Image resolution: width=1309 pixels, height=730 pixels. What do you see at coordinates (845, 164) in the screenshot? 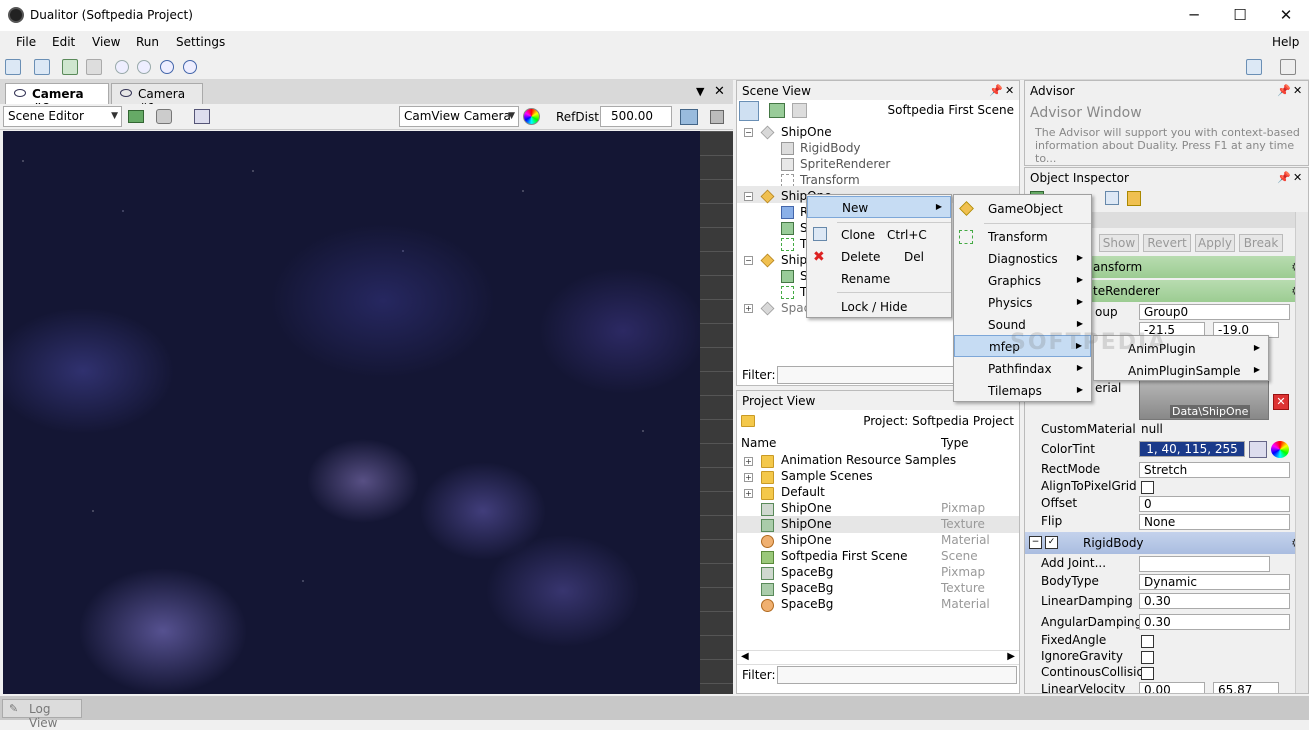
I see `tree-item: SpriteRenderer` at bounding box center [845, 164].